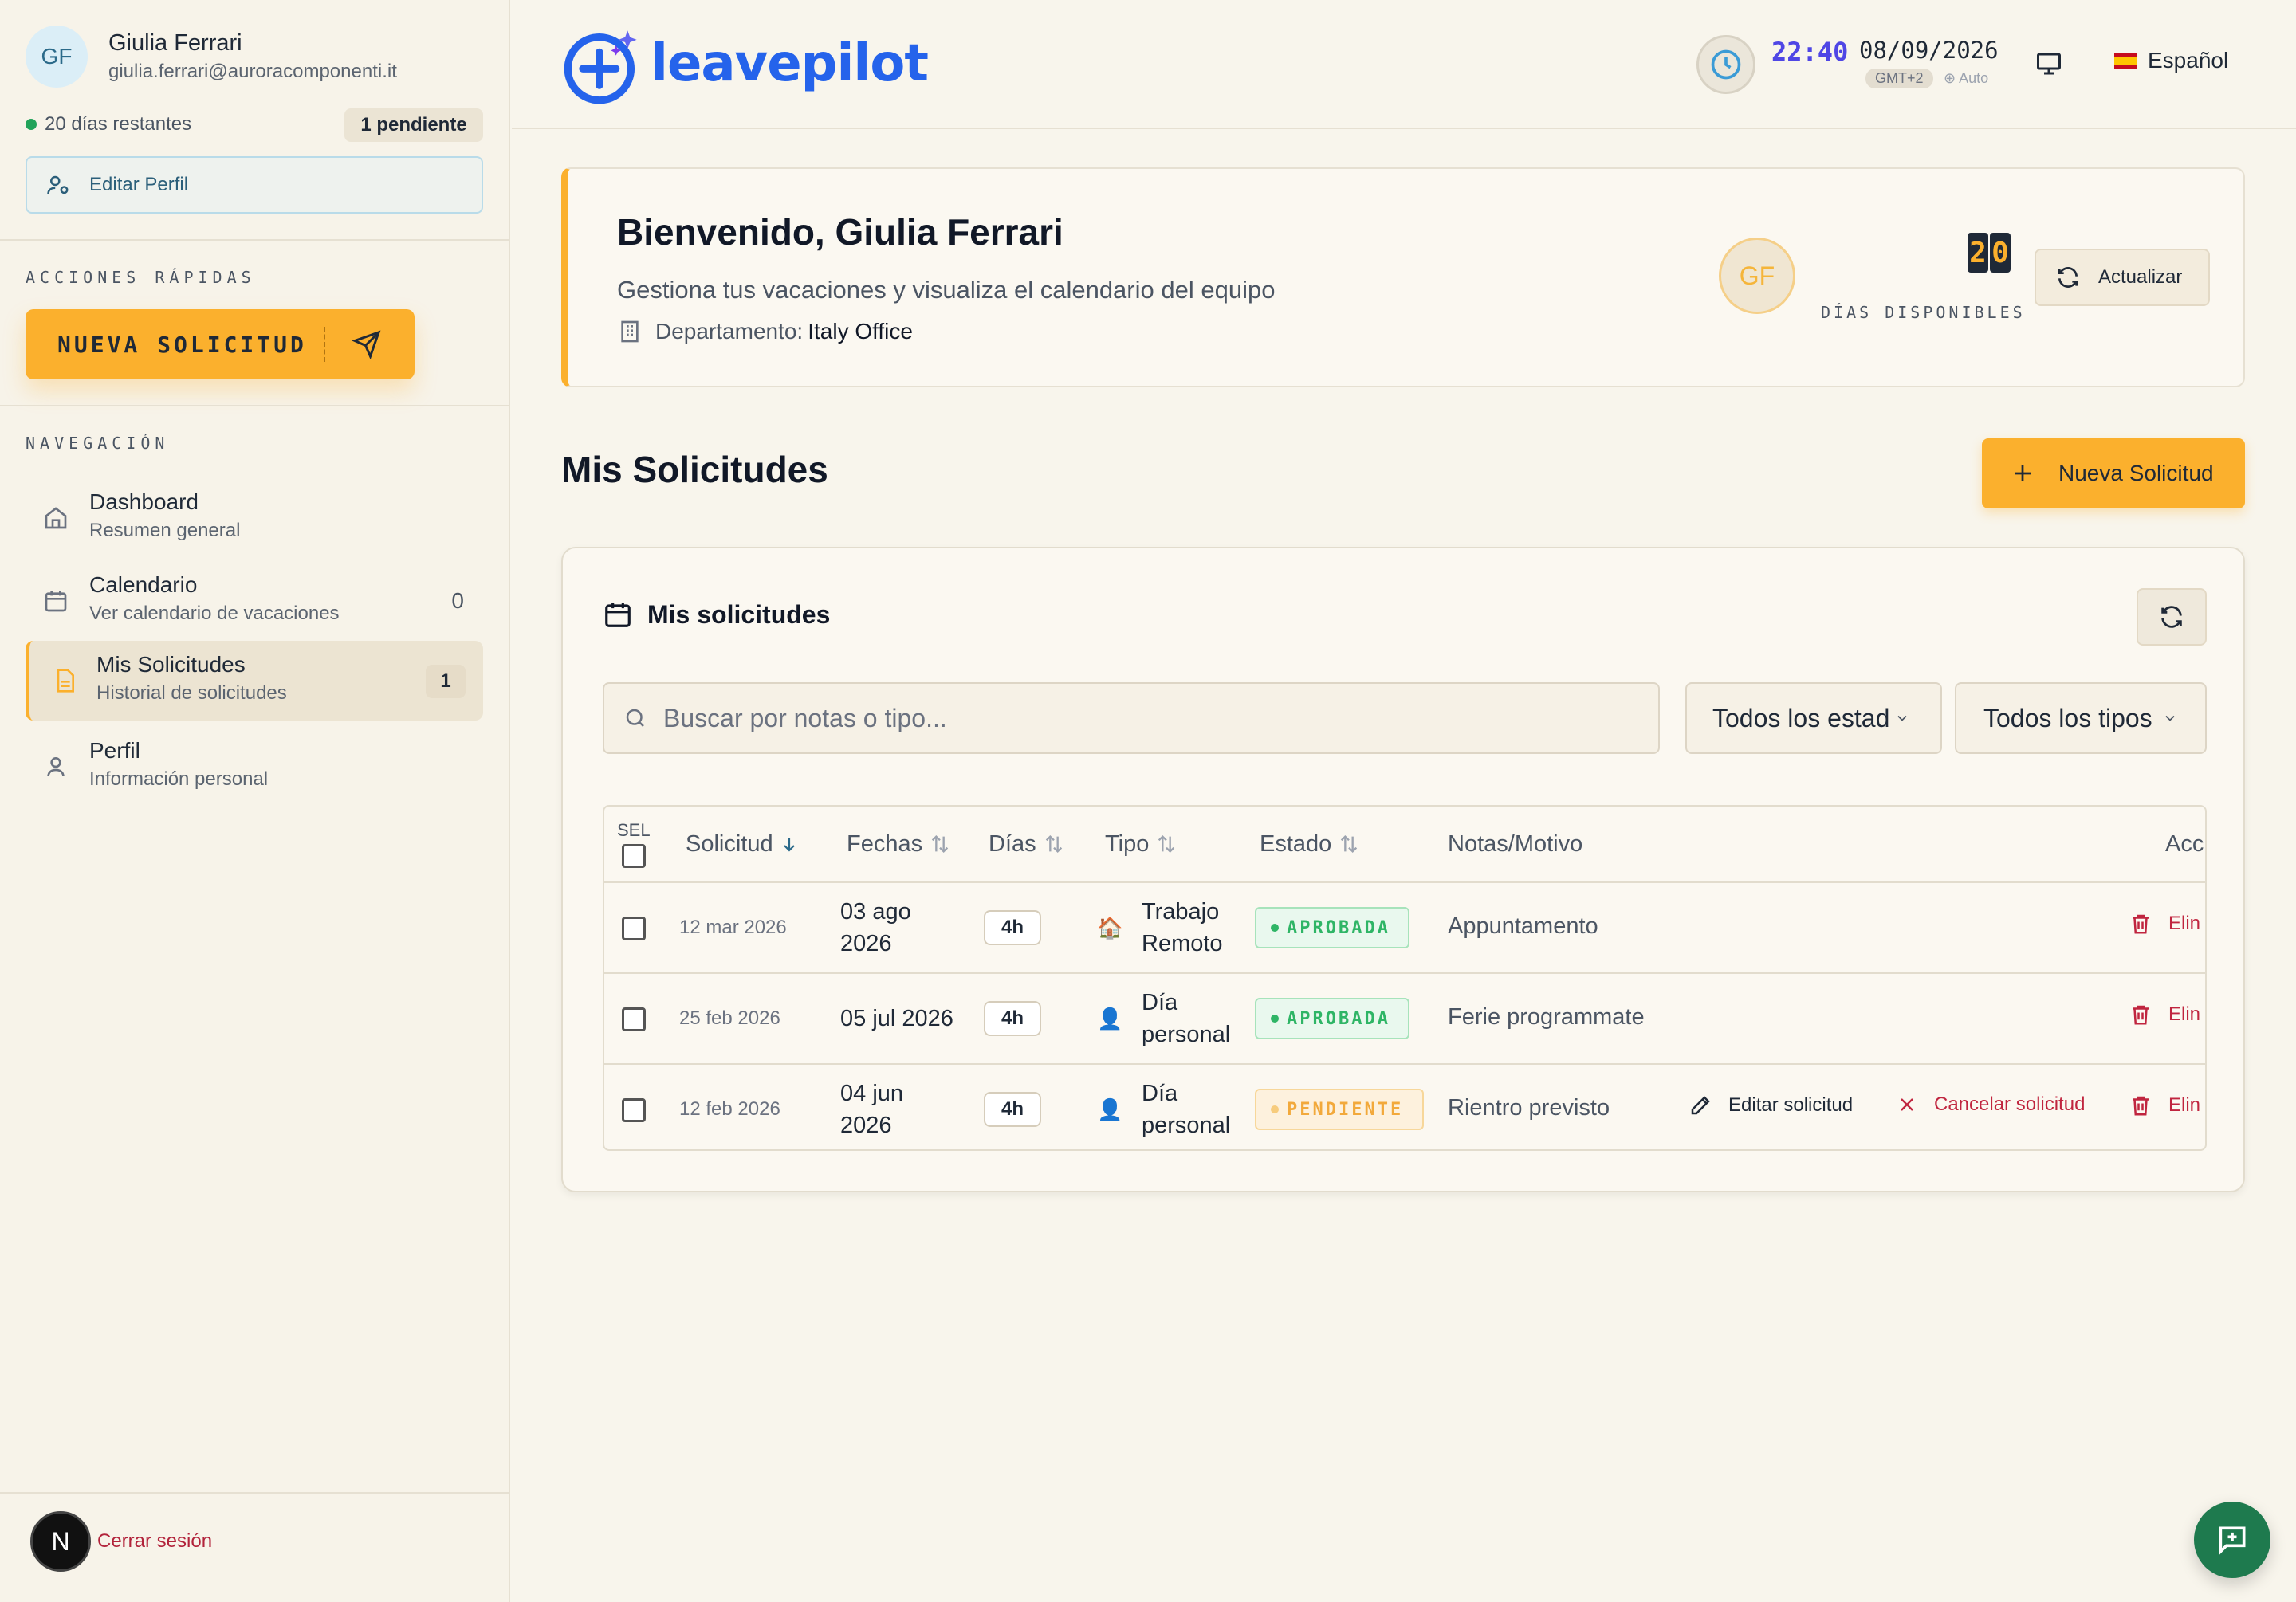 Image resolution: width=2296 pixels, height=1602 pixels. I want to click on nav-subtitle: Ver calendario de vacaciones, so click(214, 613).